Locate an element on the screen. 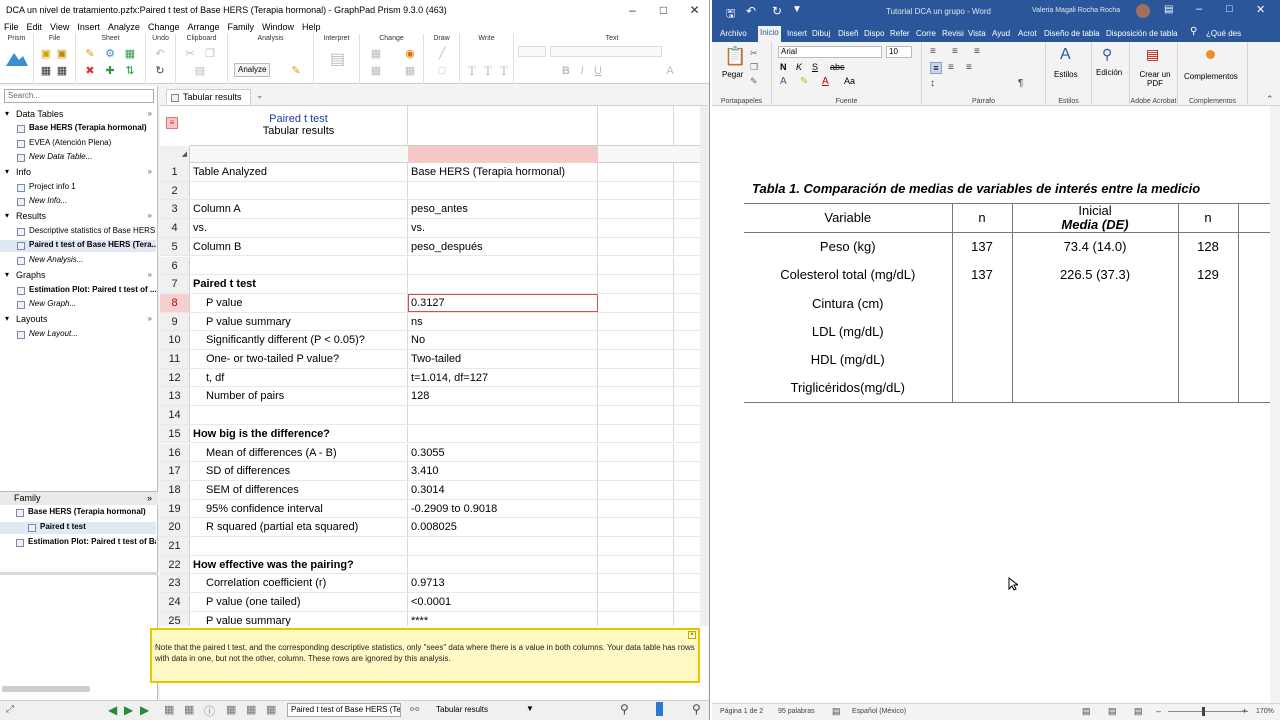  row-label: Number of pairs is located at coordinates (299, 396).